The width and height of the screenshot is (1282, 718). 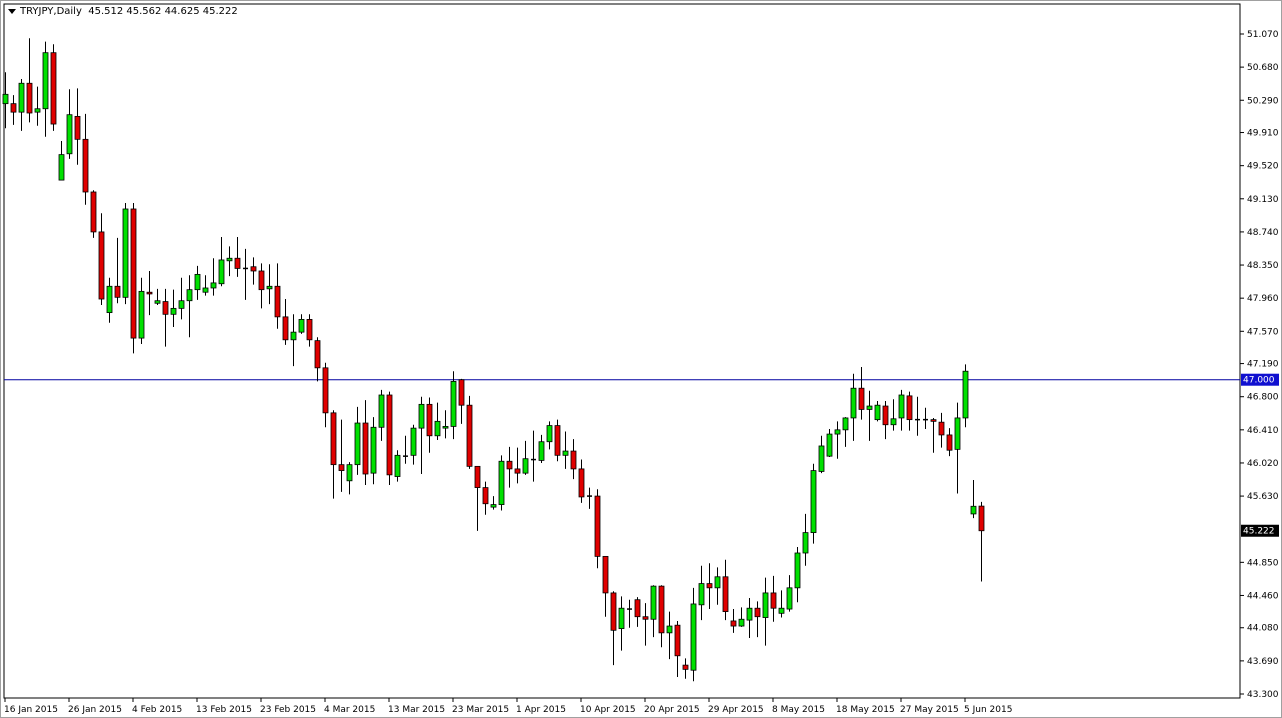 What do you see at coordinates (1263, 101) in the screenshot?
I see `y-tick-label: 50.290` at bounding box center [1263, 101].